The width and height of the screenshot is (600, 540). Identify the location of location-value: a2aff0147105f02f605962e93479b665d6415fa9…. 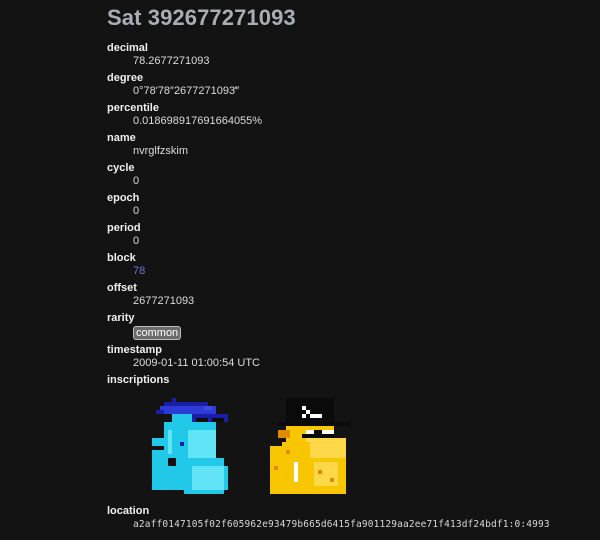
(341, 524).